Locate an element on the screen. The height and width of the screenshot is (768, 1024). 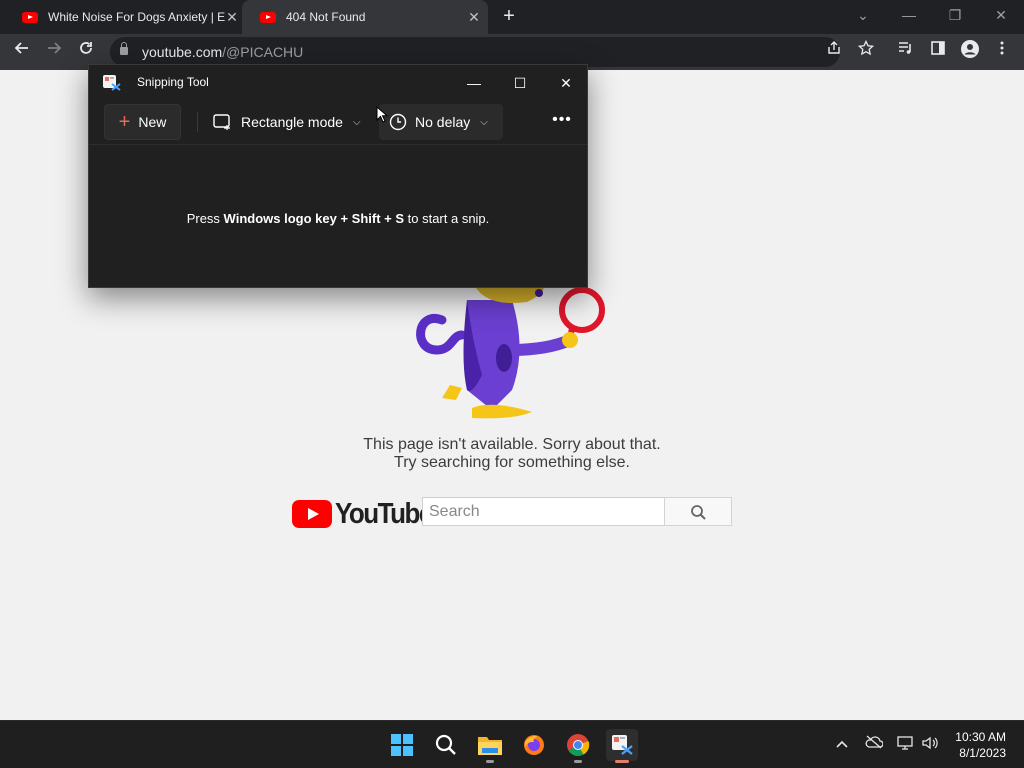
volume-icon is located at coordinates (930, 745).